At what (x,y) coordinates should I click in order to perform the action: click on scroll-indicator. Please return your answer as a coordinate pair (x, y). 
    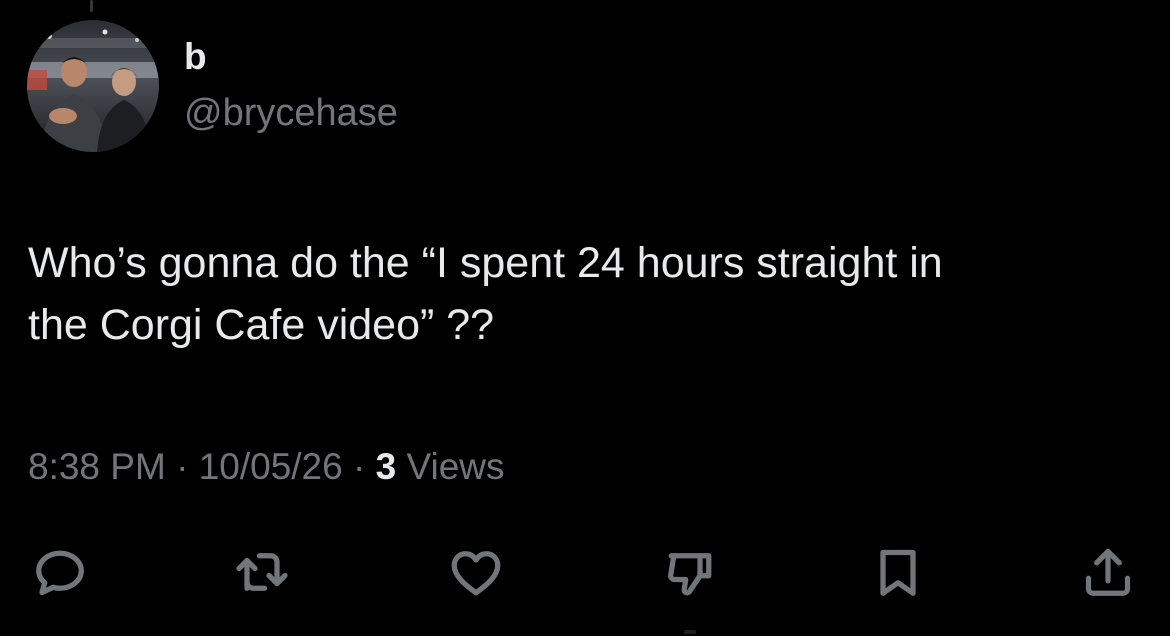
    Looking at the image, I should click on (690, 632).